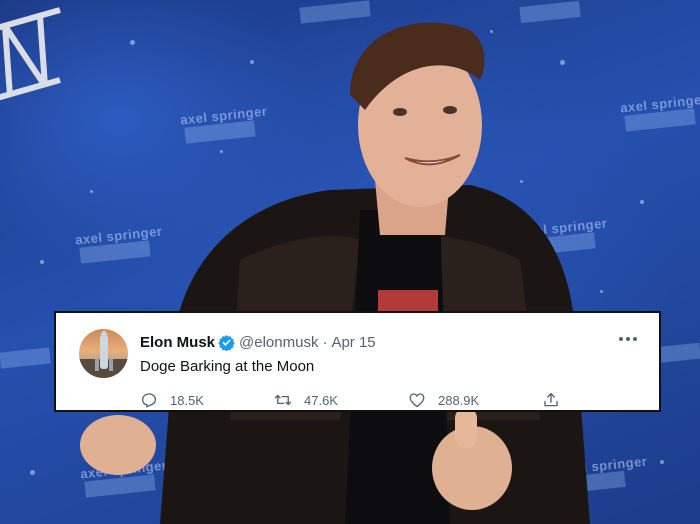 The height and width of the screenshot is (524, 700). I want to click on reply-button: 18.5K, so click(172, 400).